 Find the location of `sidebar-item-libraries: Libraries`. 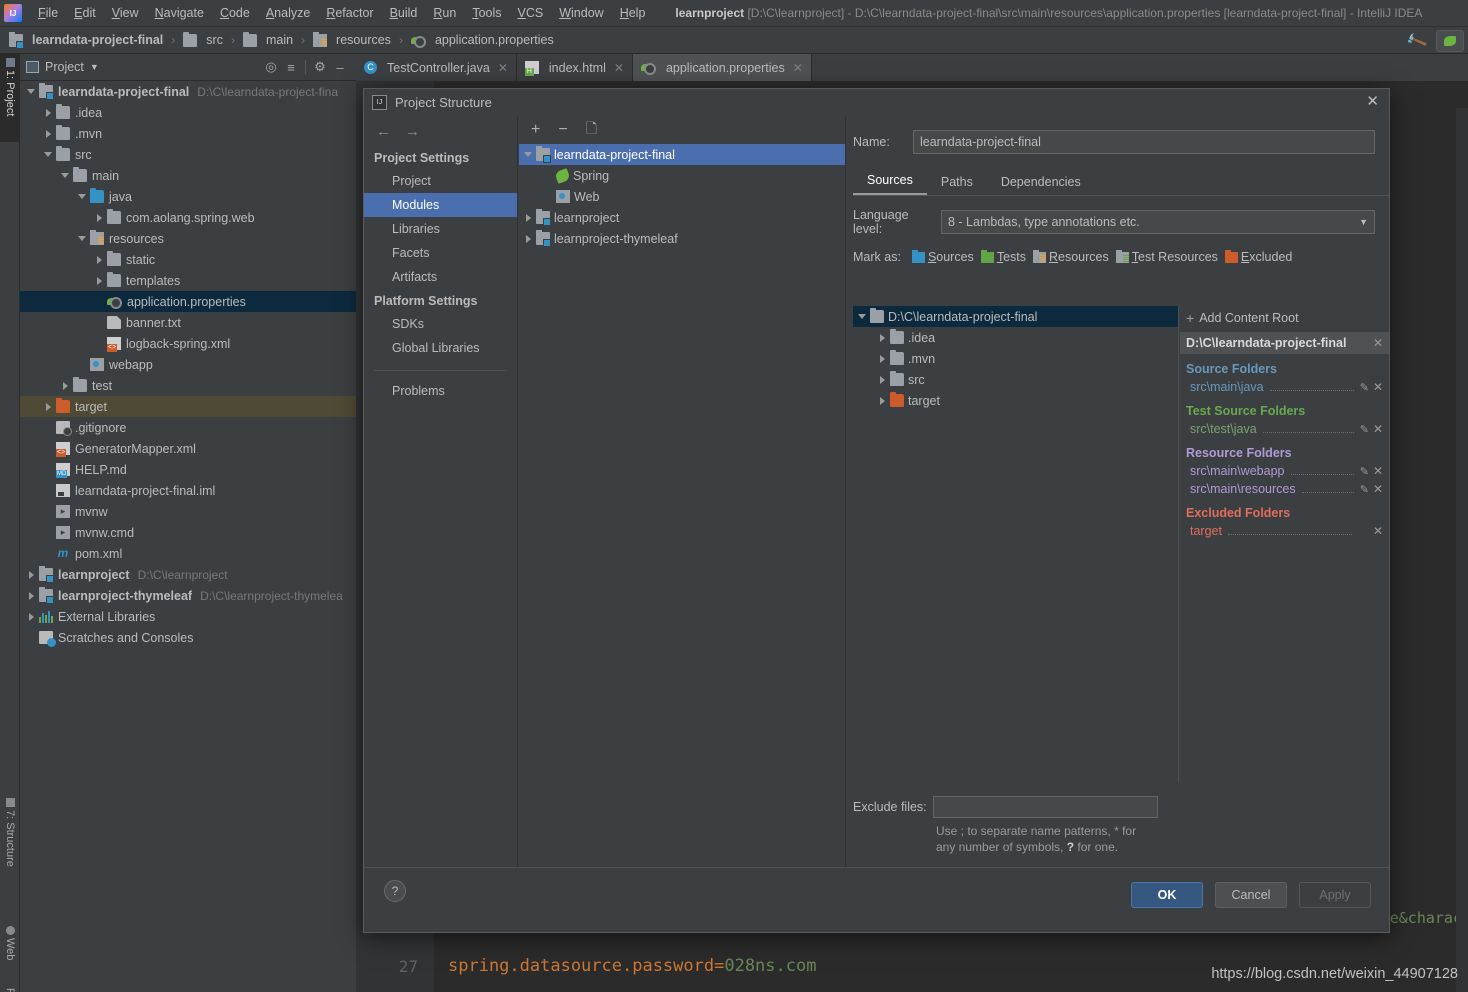

sidebar-item-libraries: Libraries is located at coordinates (440, 229).